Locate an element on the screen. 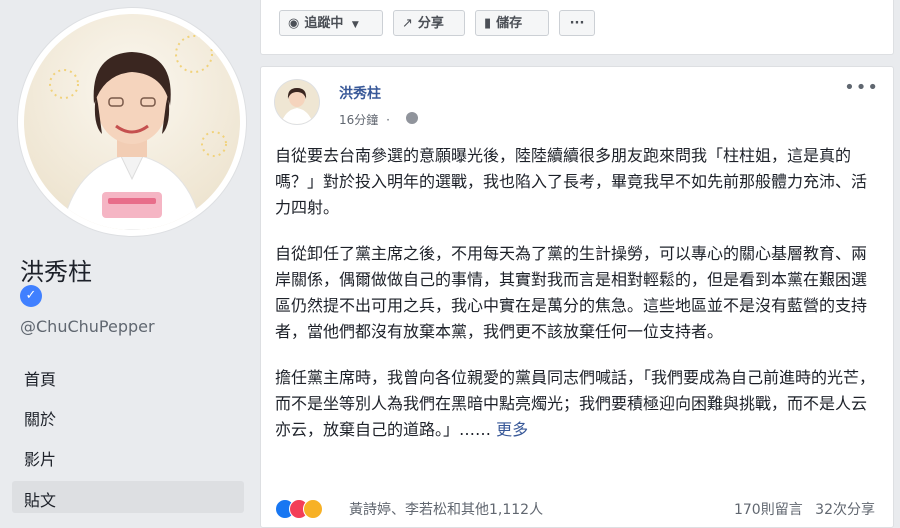  avatar-illustration is located at coordinates (297, 102).